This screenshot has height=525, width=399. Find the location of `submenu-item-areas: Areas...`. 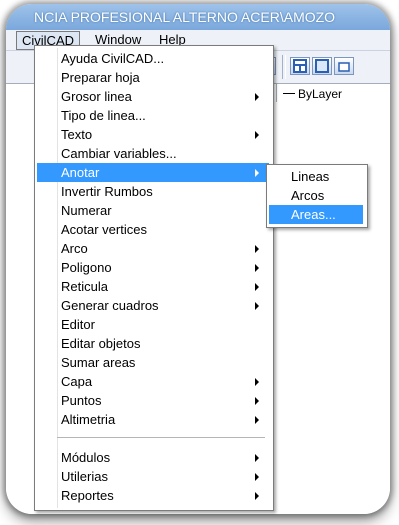

submenu-item-areas: Areas... is located at coordinates (316, 214).